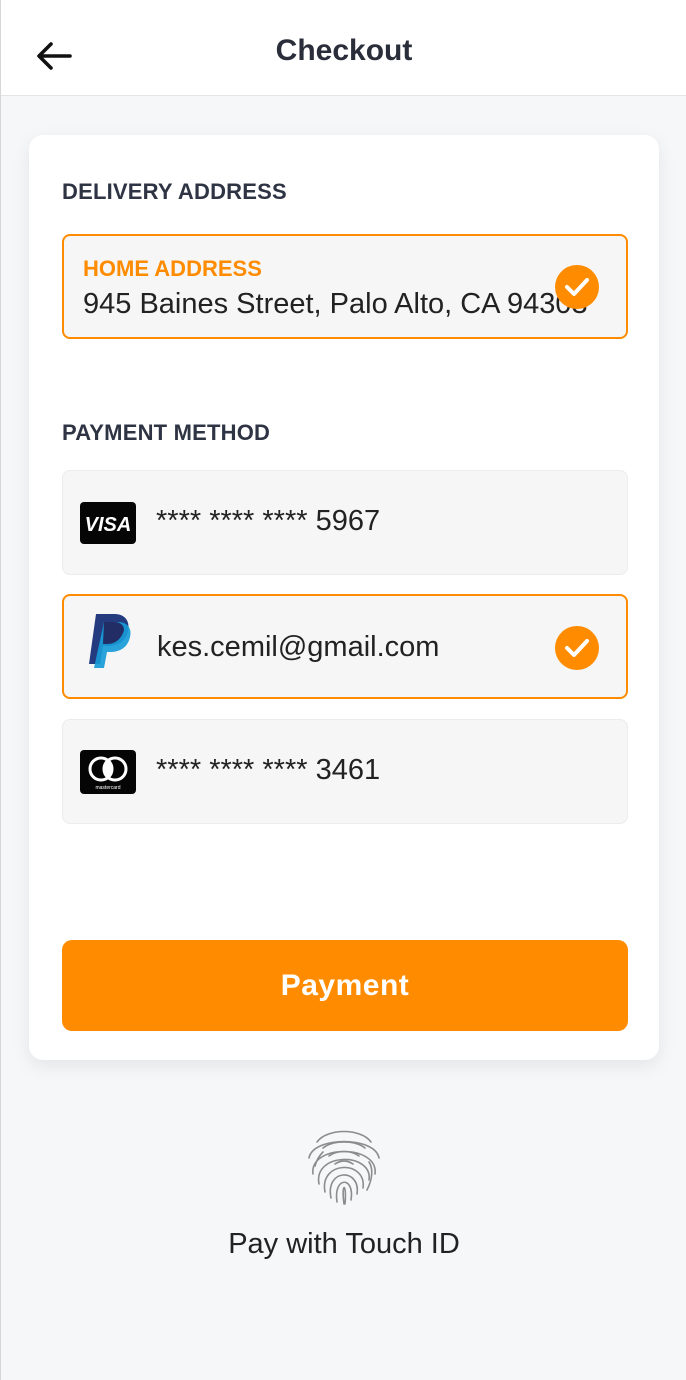  What do you see at coordinates (298, 647) in the screenshot?
I see `paypal-email: kes.cemil@gmail.com` at bounding box center [298, 647].